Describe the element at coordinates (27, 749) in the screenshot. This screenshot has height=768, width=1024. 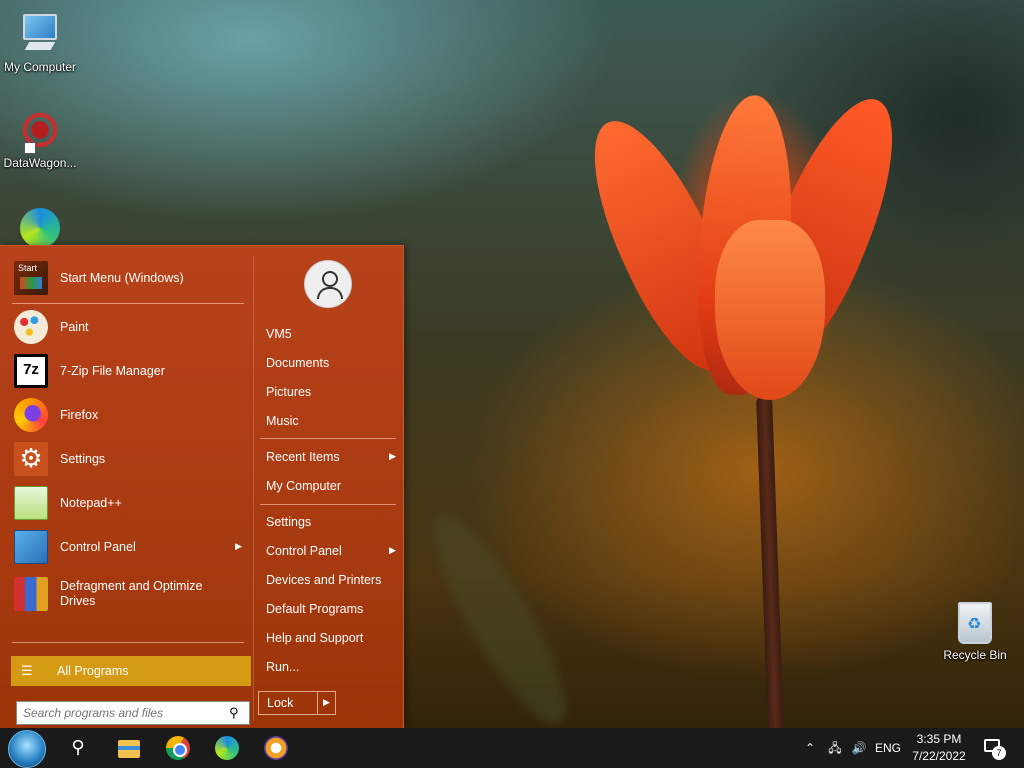
I see `start-orb-button` at that location.